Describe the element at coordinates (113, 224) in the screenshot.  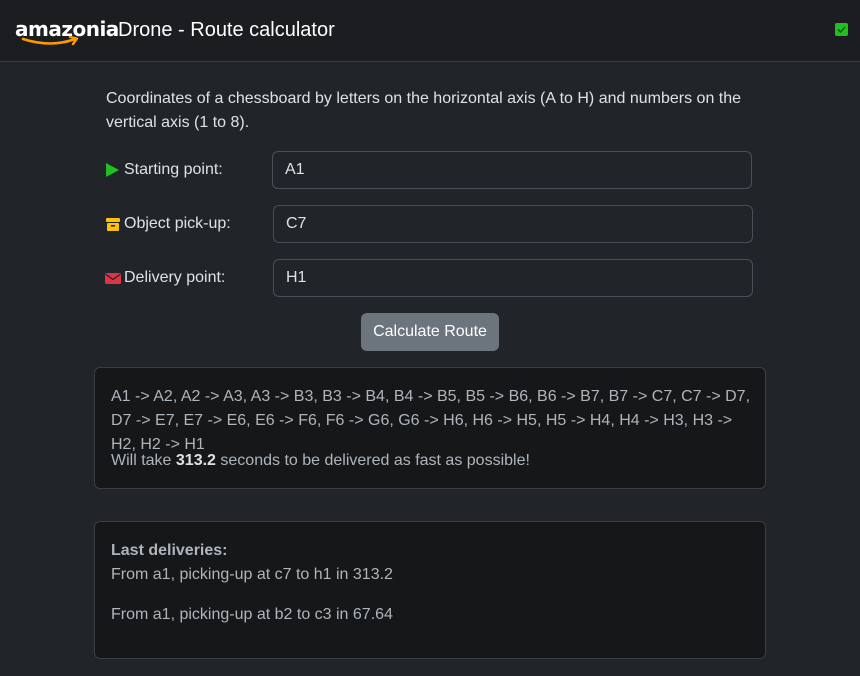
I see `box-icon` at that location.